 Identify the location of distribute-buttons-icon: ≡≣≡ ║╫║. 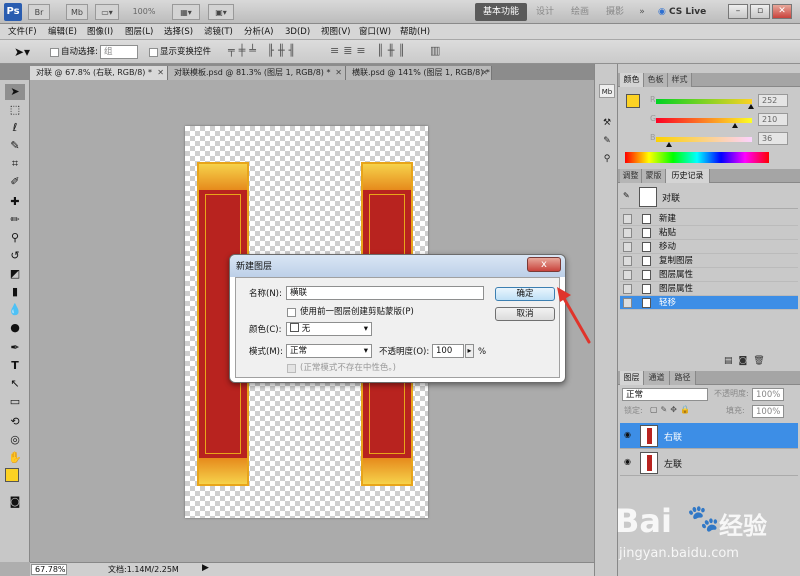
(369, 50).